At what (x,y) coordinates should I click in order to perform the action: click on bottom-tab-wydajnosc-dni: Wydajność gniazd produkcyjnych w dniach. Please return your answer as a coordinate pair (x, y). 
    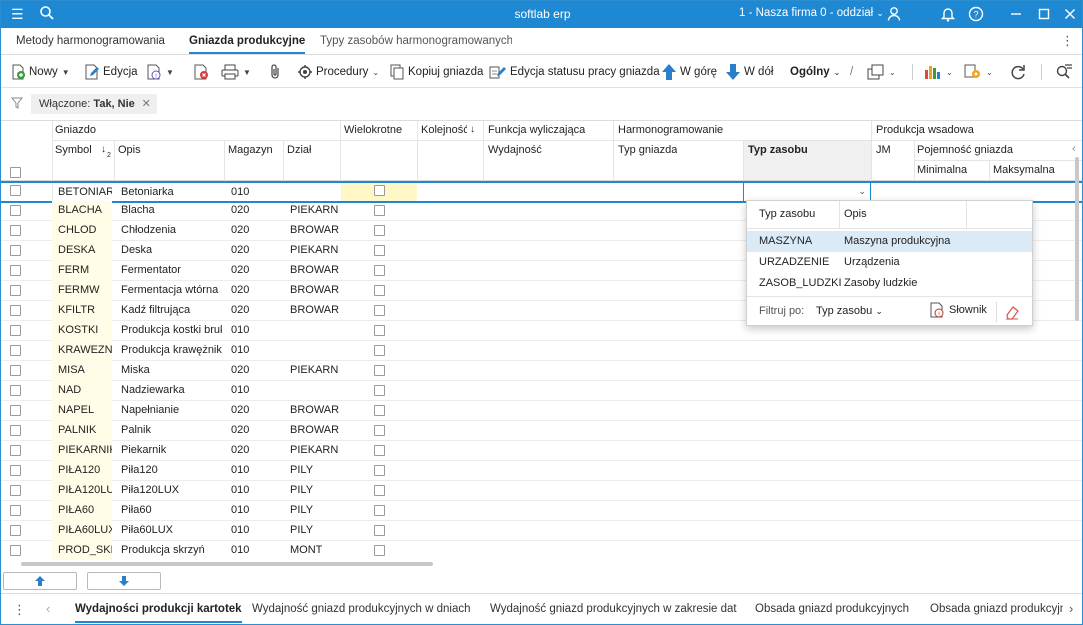
    Looking at the image, I should click on (361, 609).